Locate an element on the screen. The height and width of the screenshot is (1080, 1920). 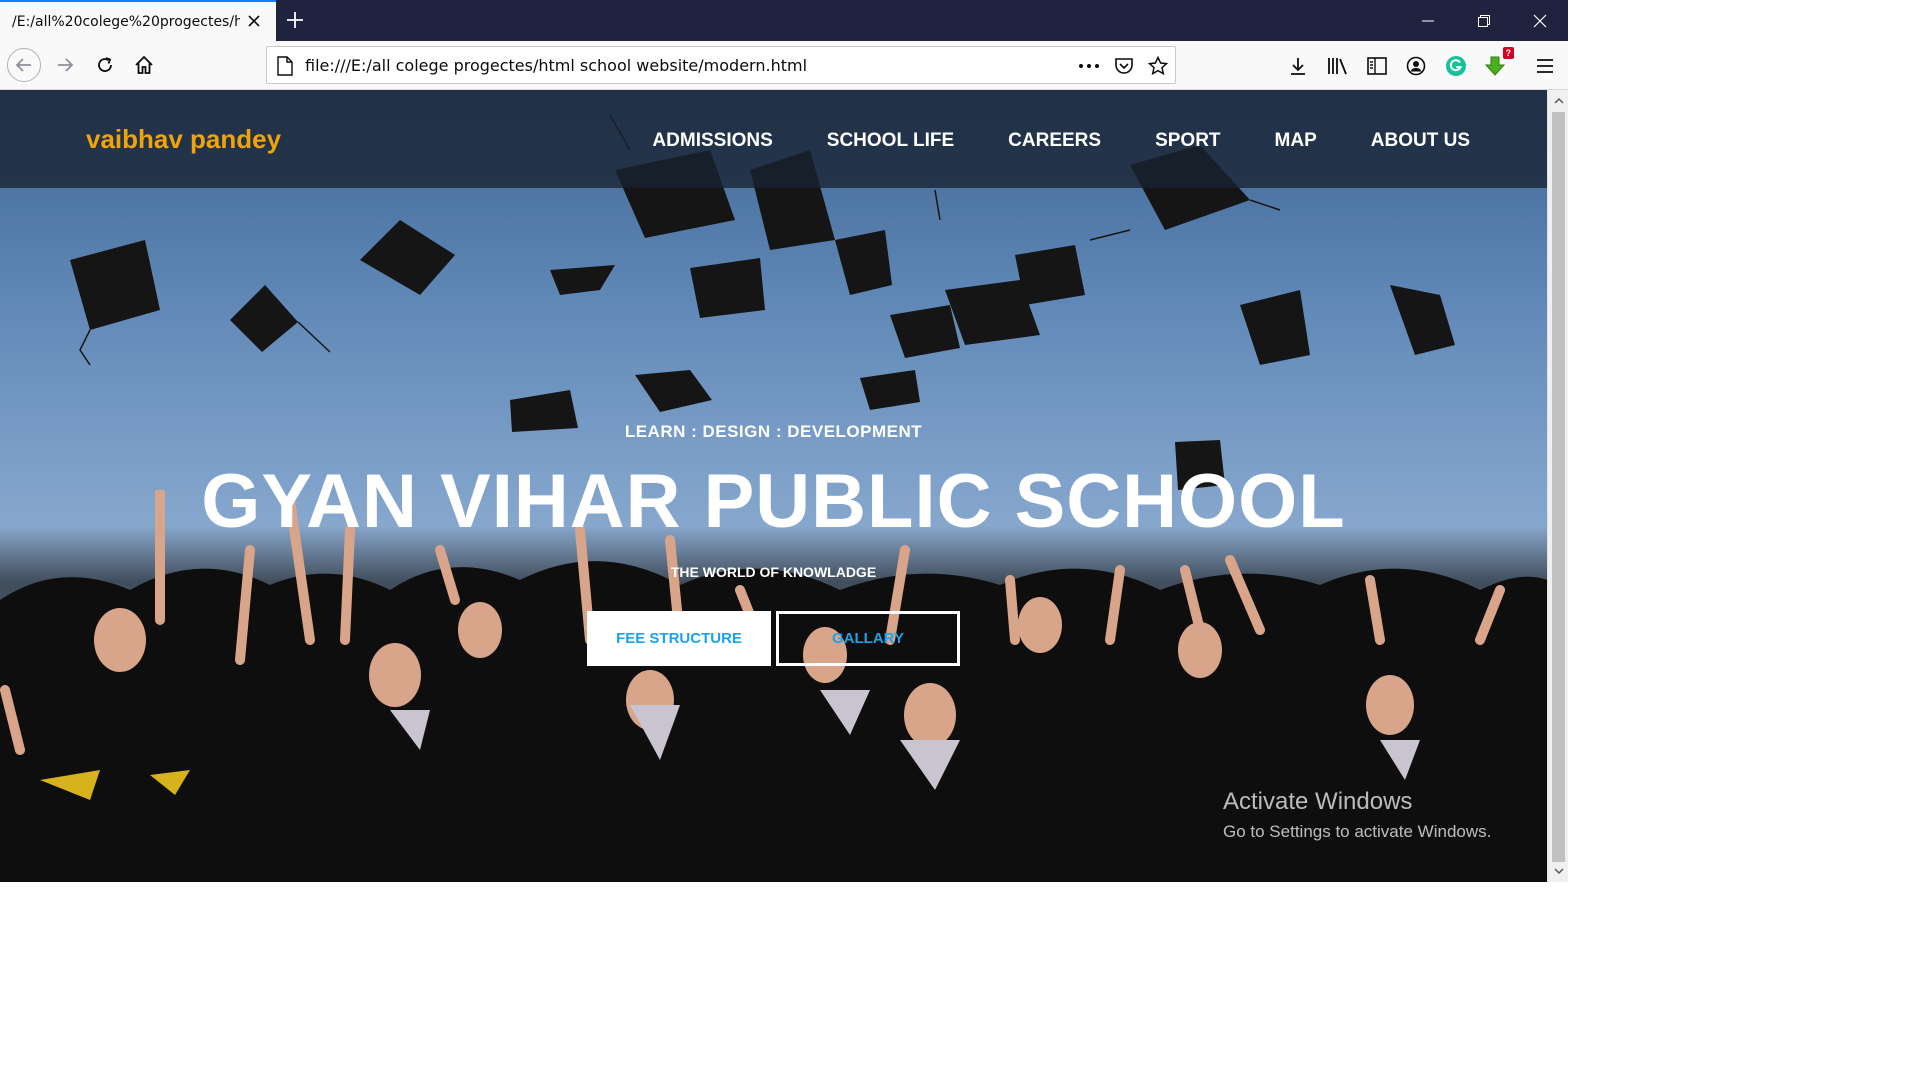
site-logo: vaibhav pandey is located at coordinates (183, 139).